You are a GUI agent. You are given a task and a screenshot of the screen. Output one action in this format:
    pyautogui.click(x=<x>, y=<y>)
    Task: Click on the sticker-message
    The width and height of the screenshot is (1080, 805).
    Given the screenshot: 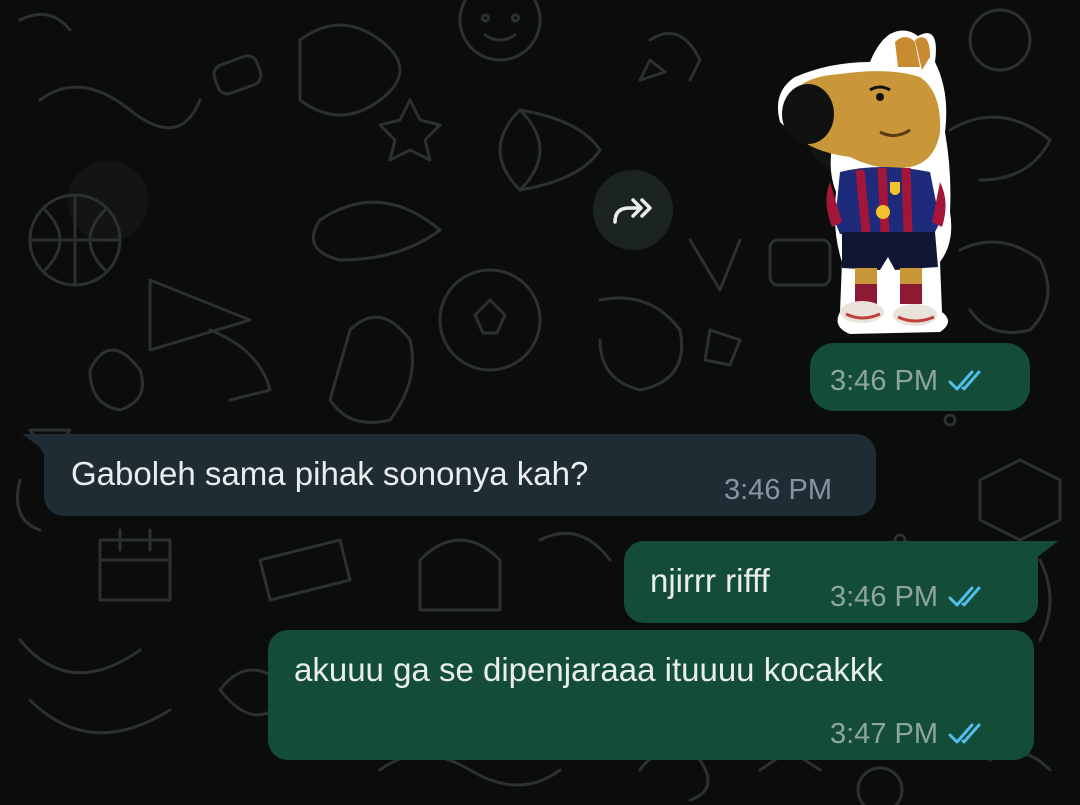 What is the action you would take?
    pyautogui.click(x=870, y=179)
    